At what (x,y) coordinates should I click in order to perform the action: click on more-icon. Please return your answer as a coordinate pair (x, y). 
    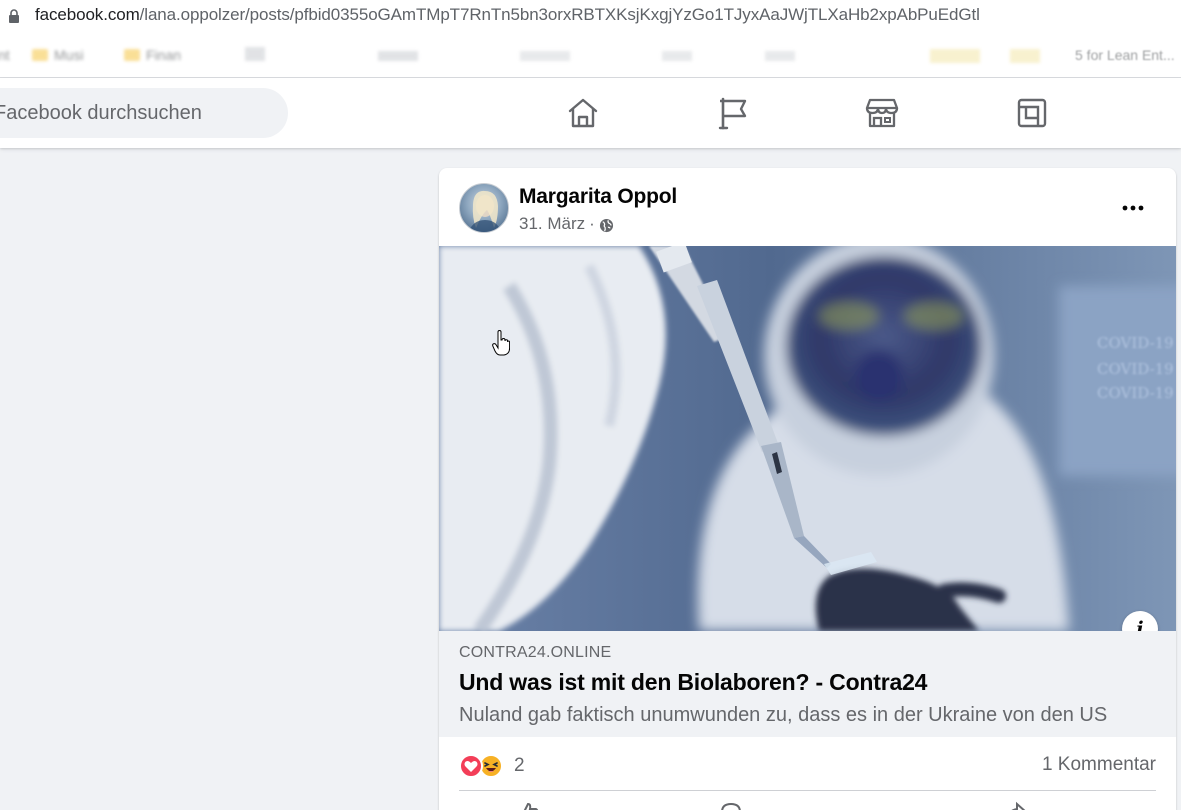
    Looking at the image, I should click on (1133, 208).